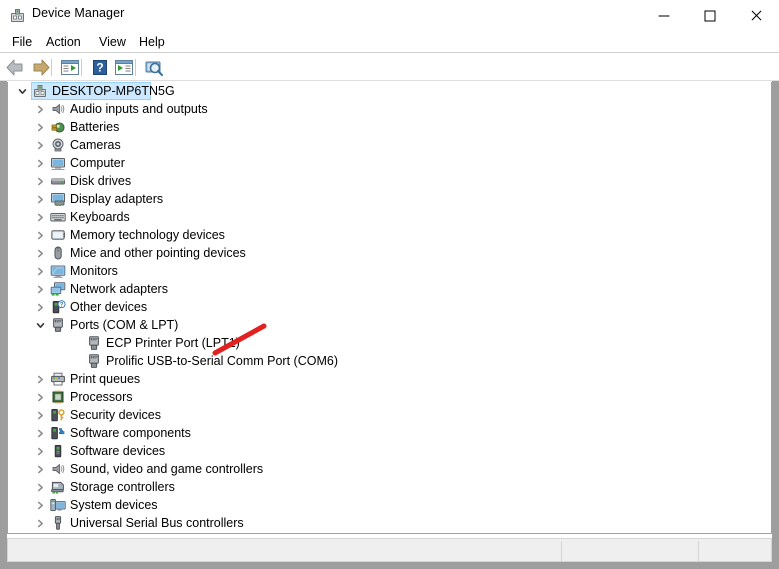 The width and height of the screenshot is (779, 569). Describe the element at coordinates (389, 217) in the screenshot. I see `tree-node: Keyboards` at that location.